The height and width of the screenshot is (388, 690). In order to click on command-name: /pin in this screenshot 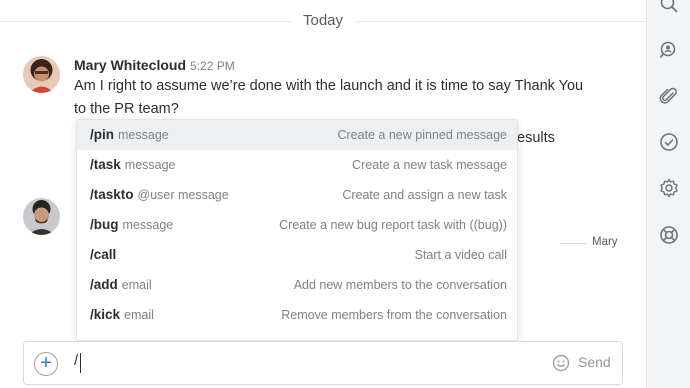, I will do `click(102, 134)`.